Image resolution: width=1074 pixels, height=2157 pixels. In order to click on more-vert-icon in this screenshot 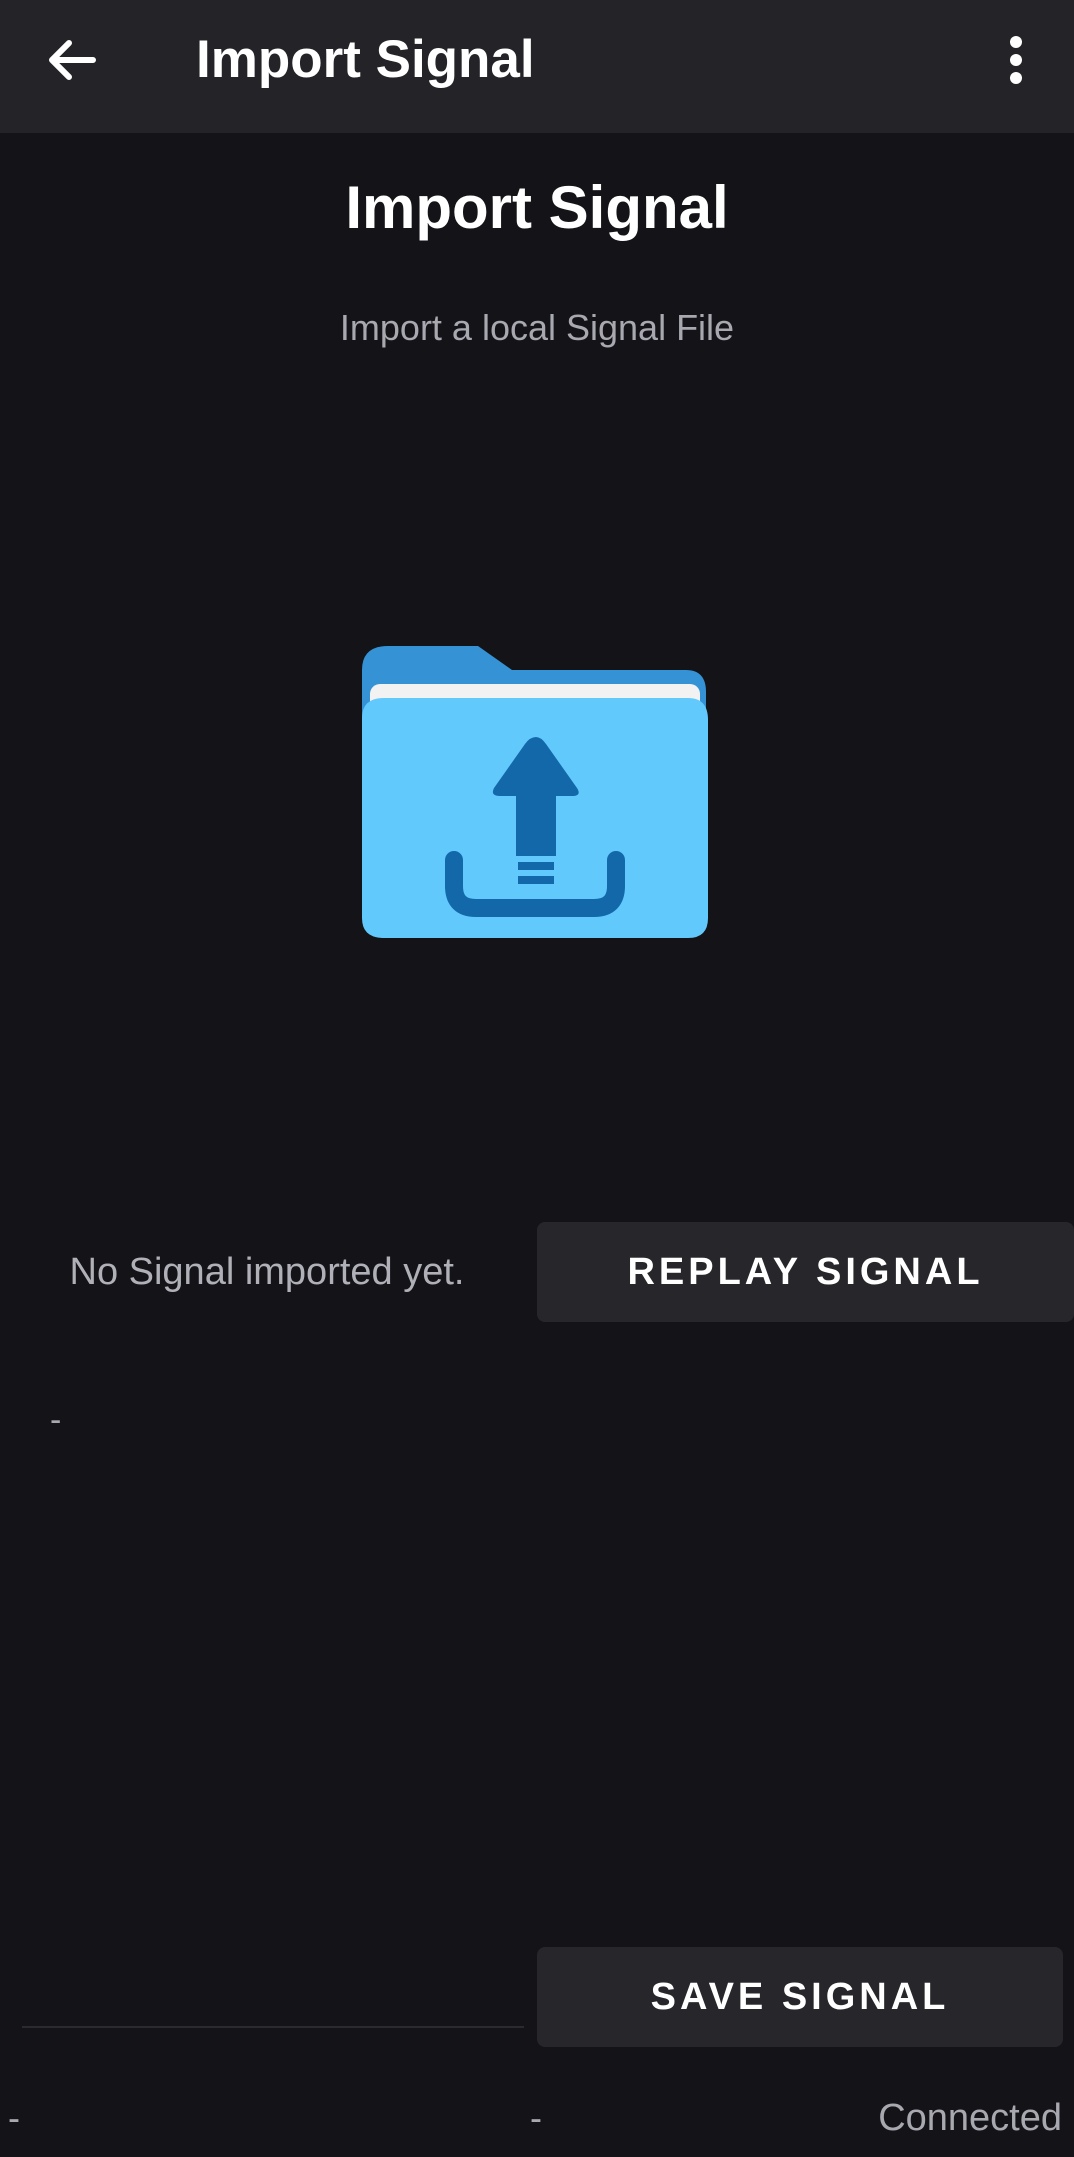, I will do `click(1016, 60)`.